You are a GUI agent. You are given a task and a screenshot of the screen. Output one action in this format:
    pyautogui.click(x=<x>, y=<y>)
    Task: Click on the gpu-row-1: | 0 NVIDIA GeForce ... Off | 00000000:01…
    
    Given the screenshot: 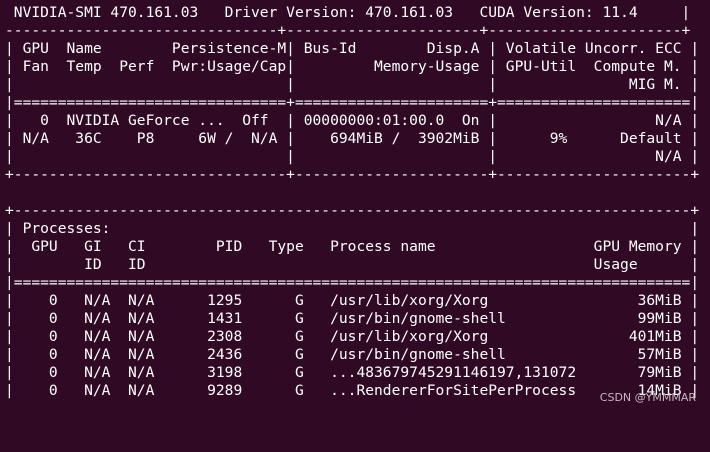 What is the action you would take?
    pyautogui.click(x=352, y=120)
    